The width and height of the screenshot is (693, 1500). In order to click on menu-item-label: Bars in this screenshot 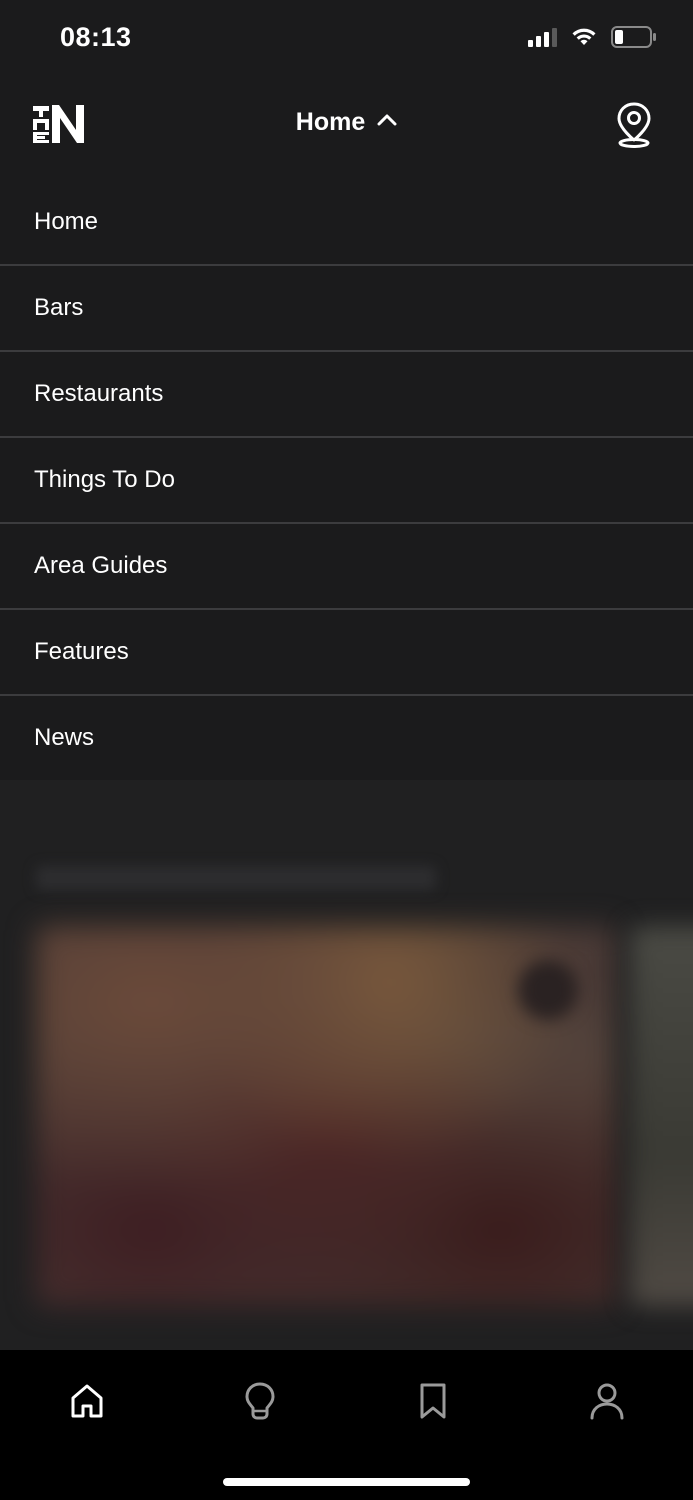, I will do `click(59, 307)`.